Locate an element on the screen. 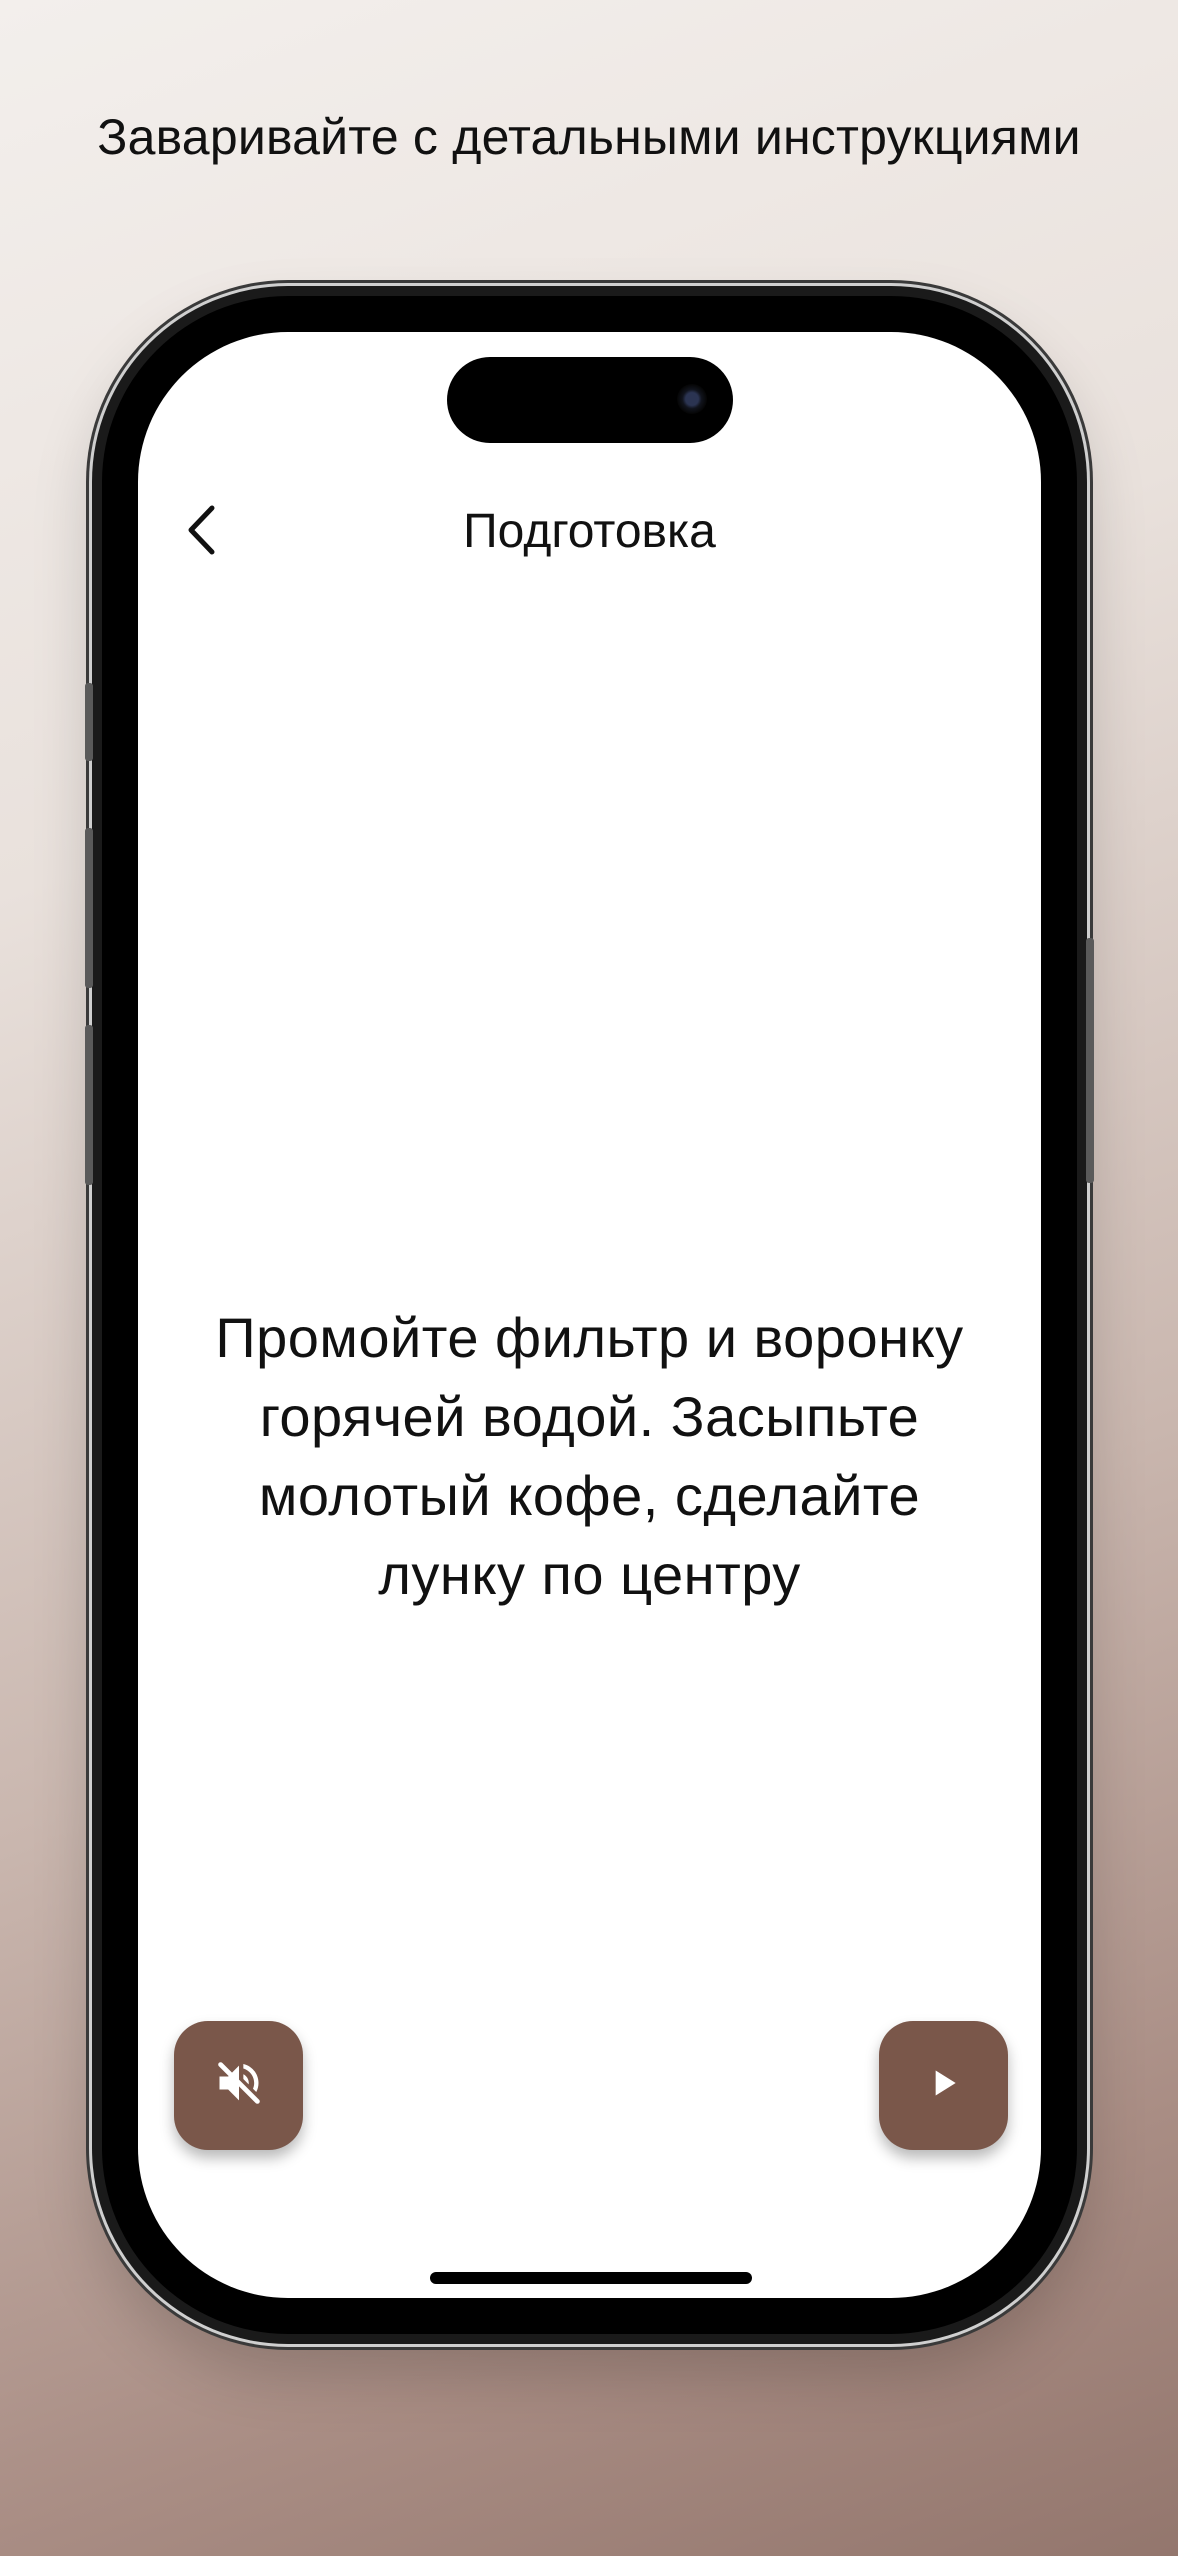 Image resolution: width=1178 pixels, height=2556 pixels. headline: Заваривайте с детальными инструкциями is located at coordinates (589, 137).